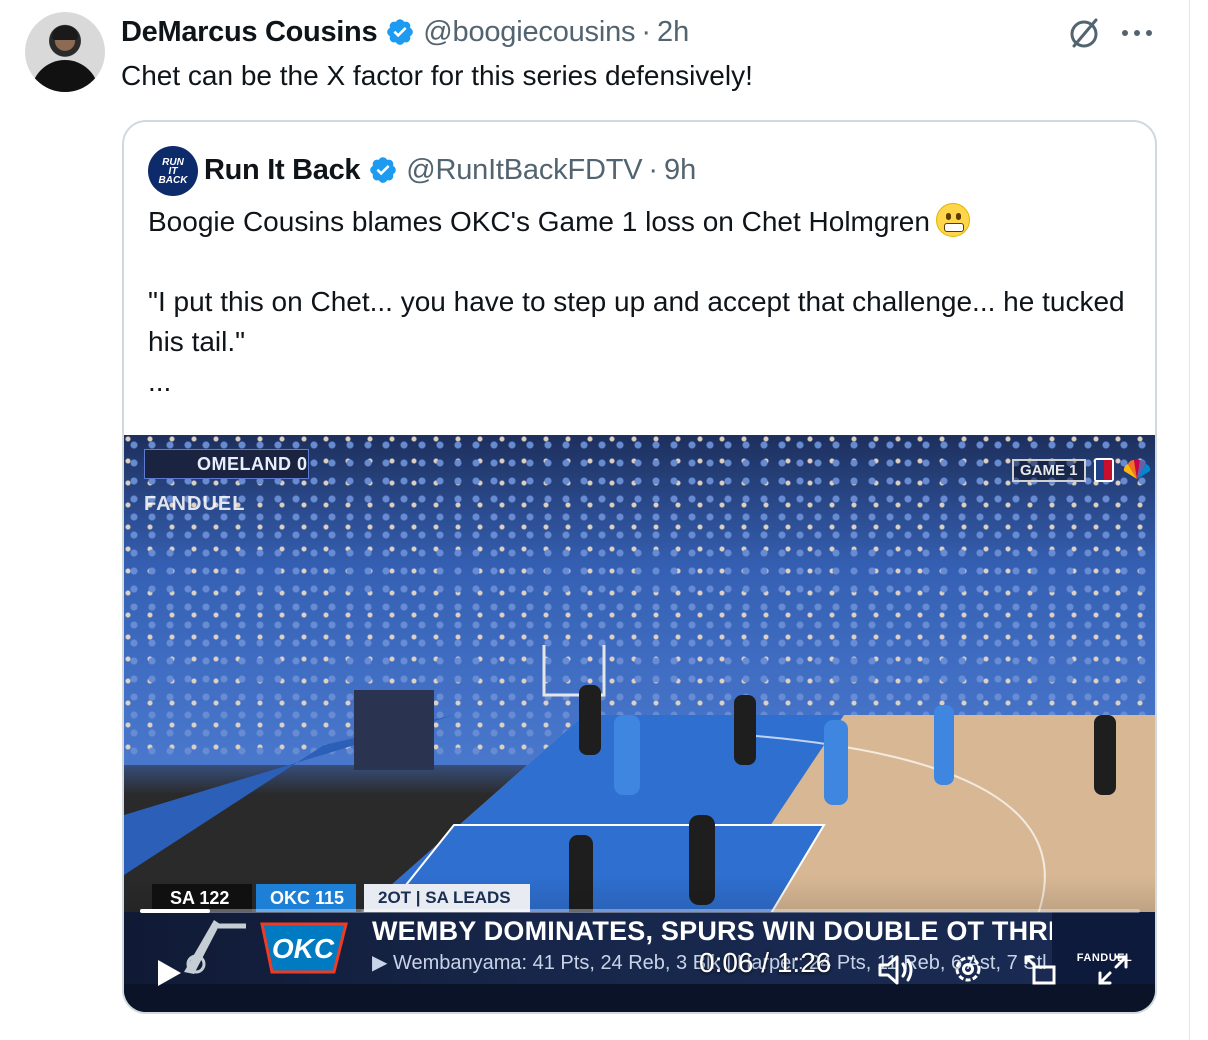  What do you see at coordinates (896, 970) in the screenshot?
I see `volume-icon` at bounding box center [896, 970].